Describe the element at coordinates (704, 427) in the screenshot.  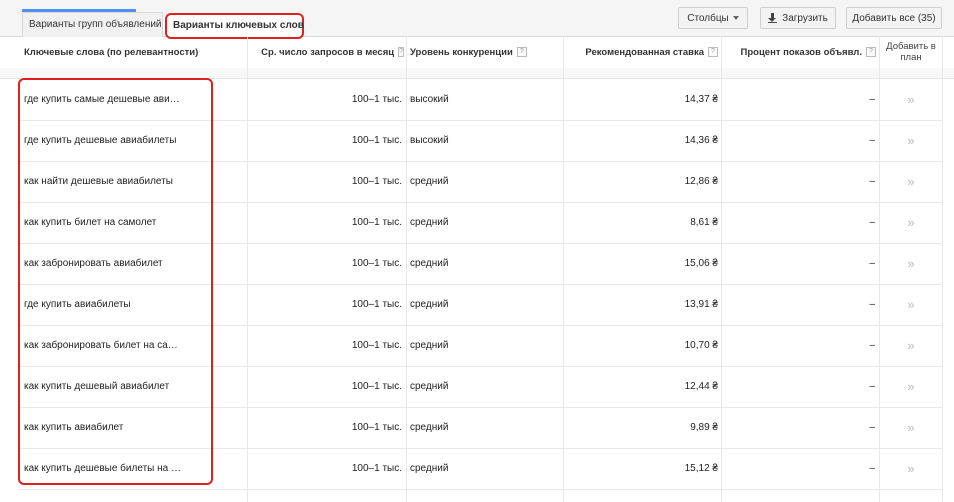
I see `bid-cell: 9,89 ₴` at that location.